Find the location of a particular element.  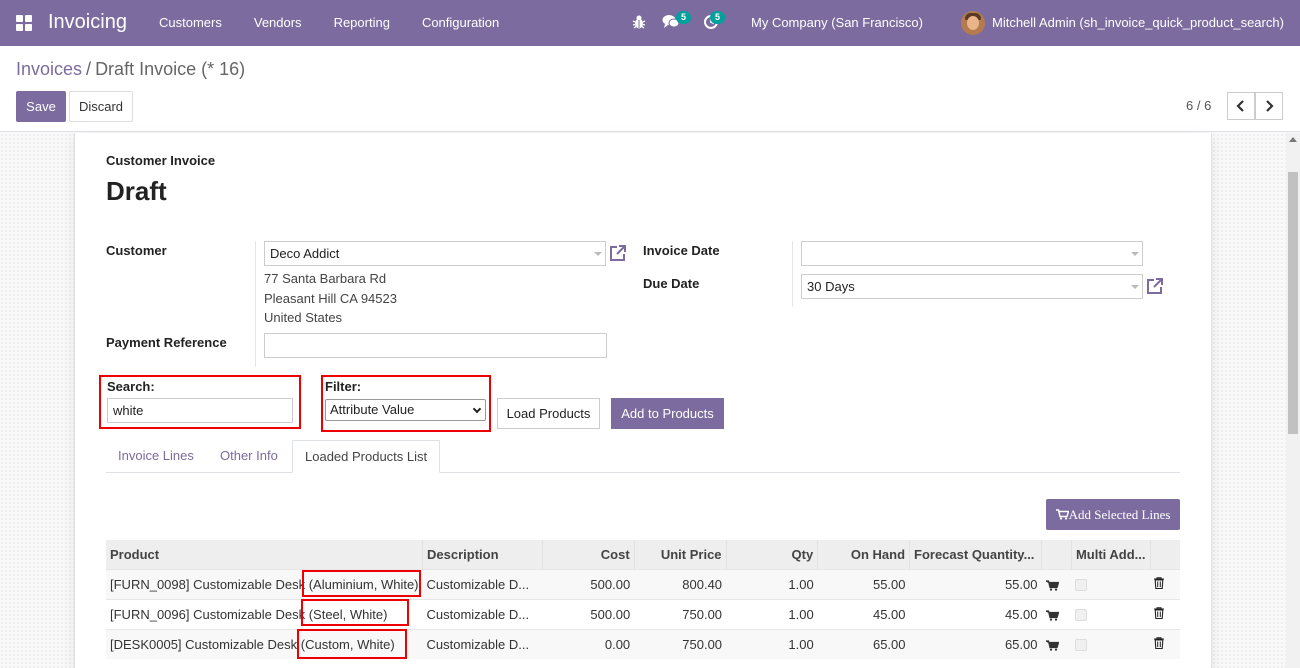

debug-bug-icon is located at coordinates (639, 22).